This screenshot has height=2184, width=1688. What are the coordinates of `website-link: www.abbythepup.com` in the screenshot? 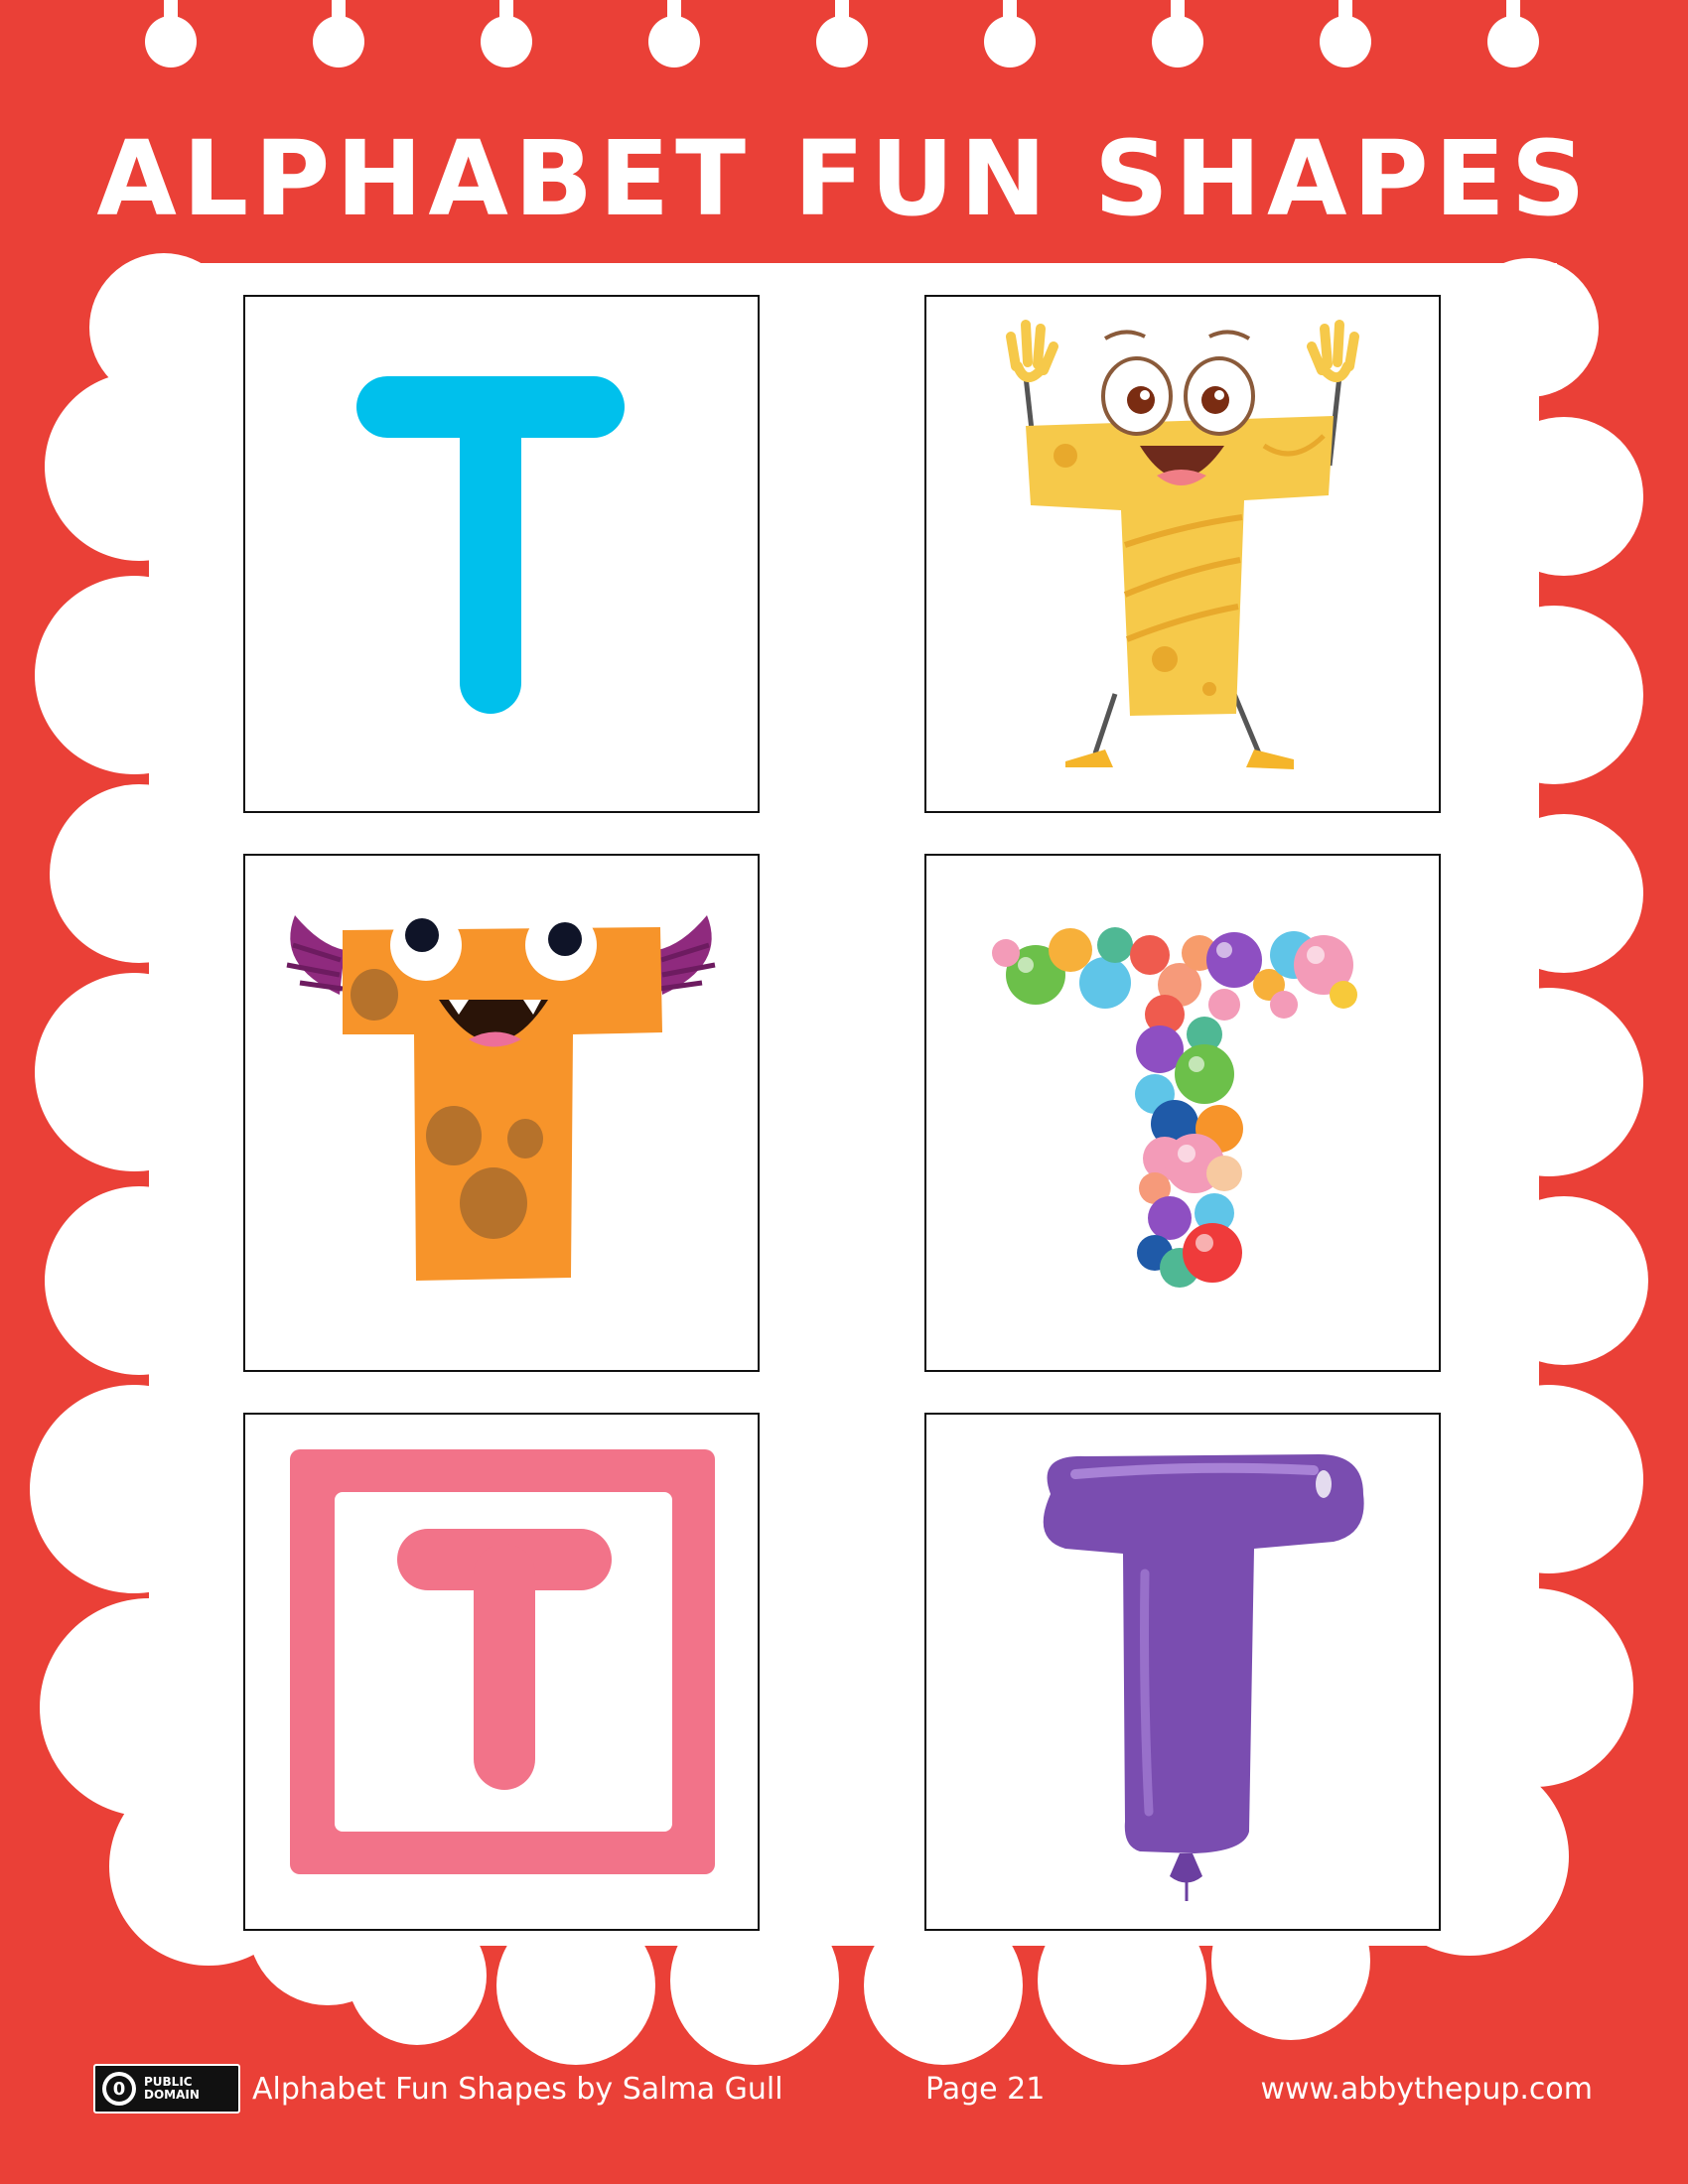 It's located at (1426, 2090).